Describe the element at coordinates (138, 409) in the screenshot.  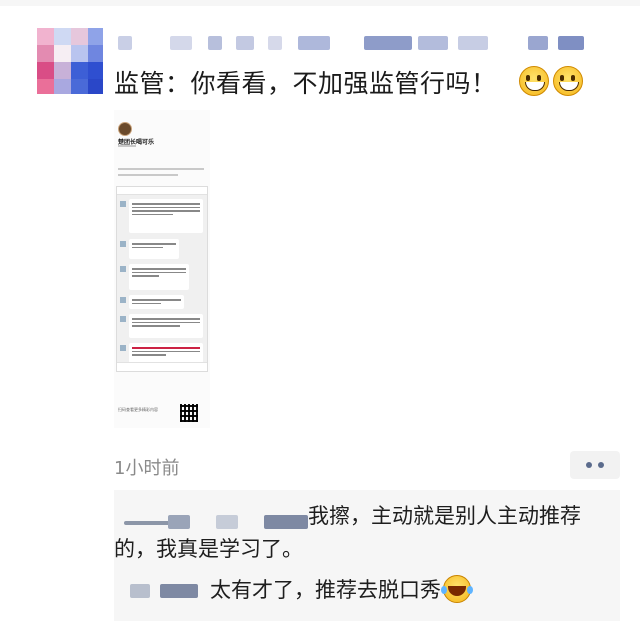
I see `shared-footer-text: 扫码查看更多精彩内容` at that location.